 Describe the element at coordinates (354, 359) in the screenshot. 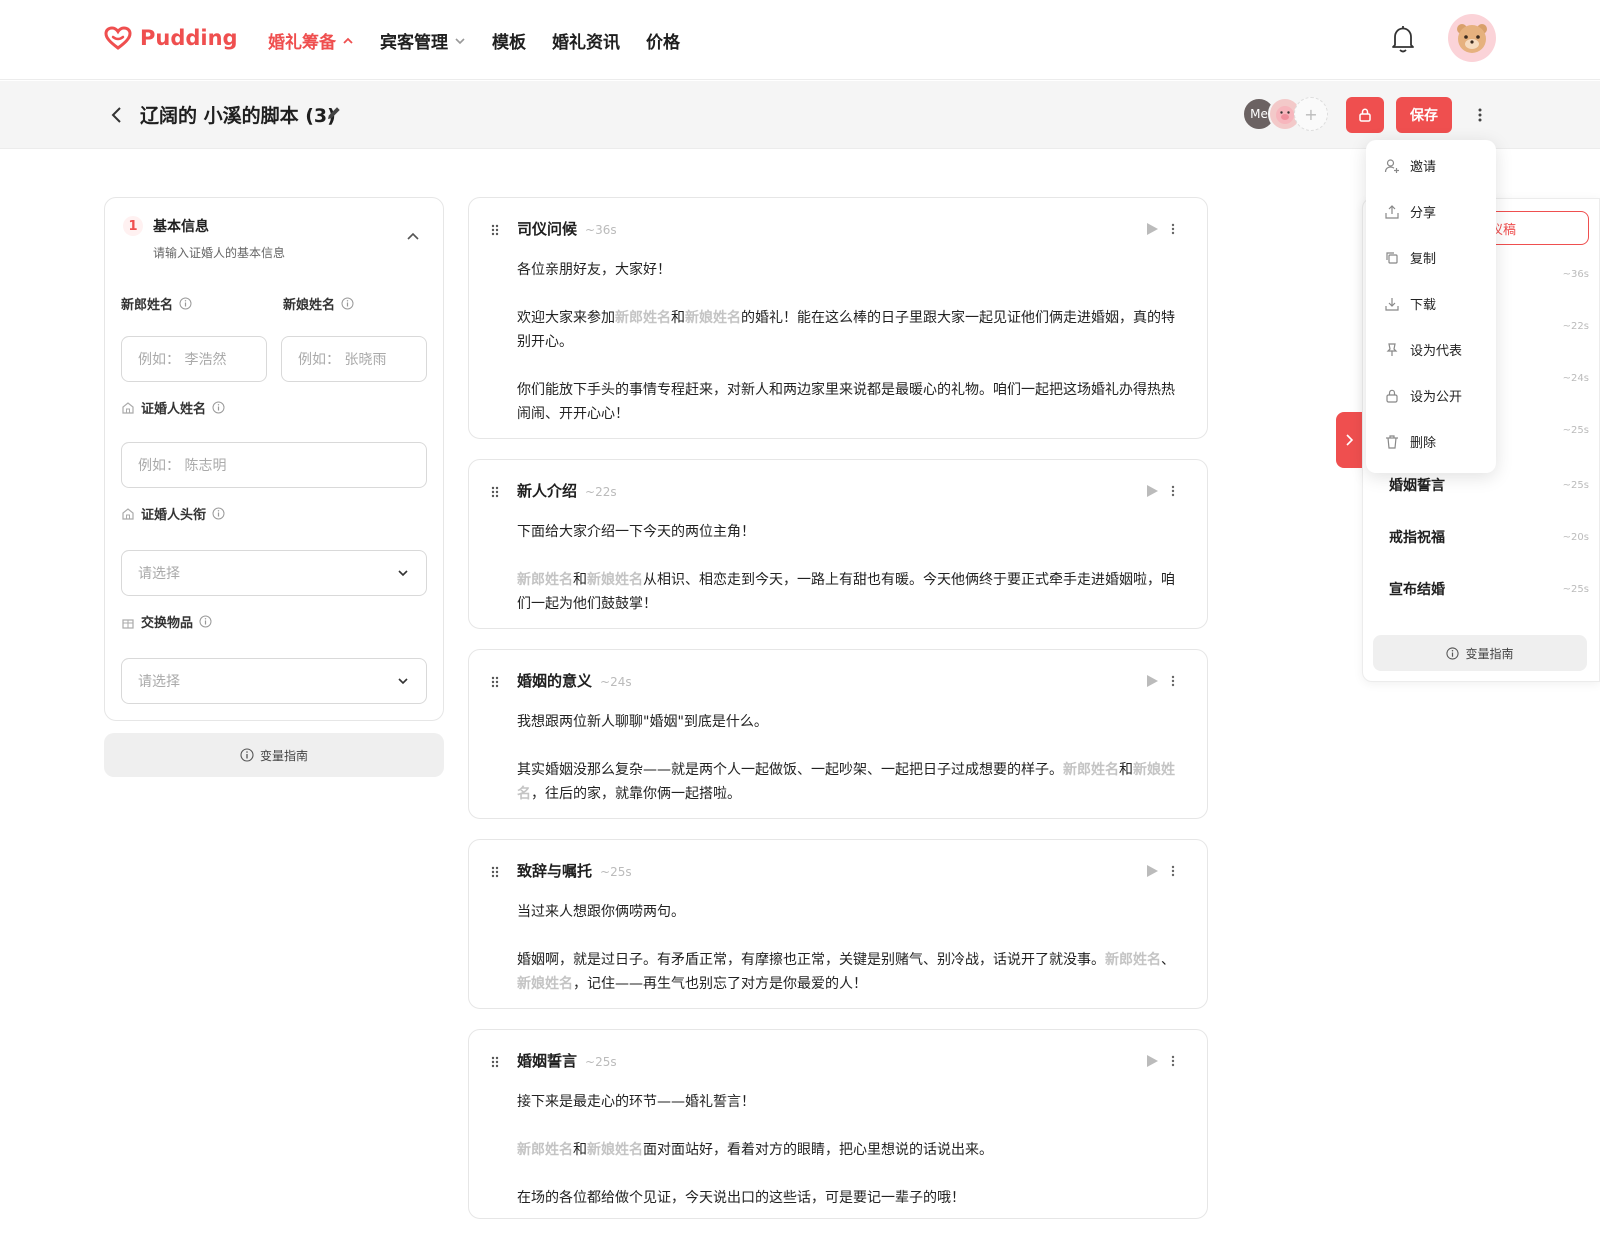

I see `bride-name-input: 例如： 张晓雨` at that location.